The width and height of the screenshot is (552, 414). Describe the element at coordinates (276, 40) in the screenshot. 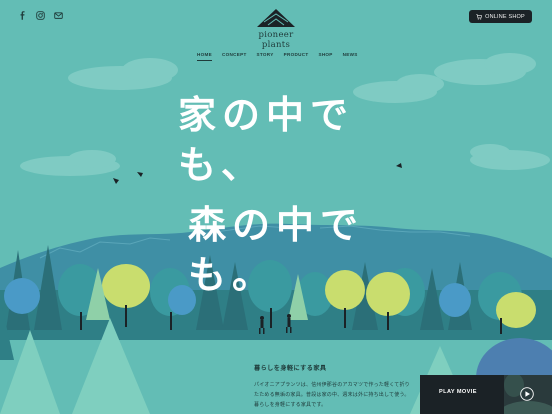

I see `brand-name: pioneer plants` at that location.